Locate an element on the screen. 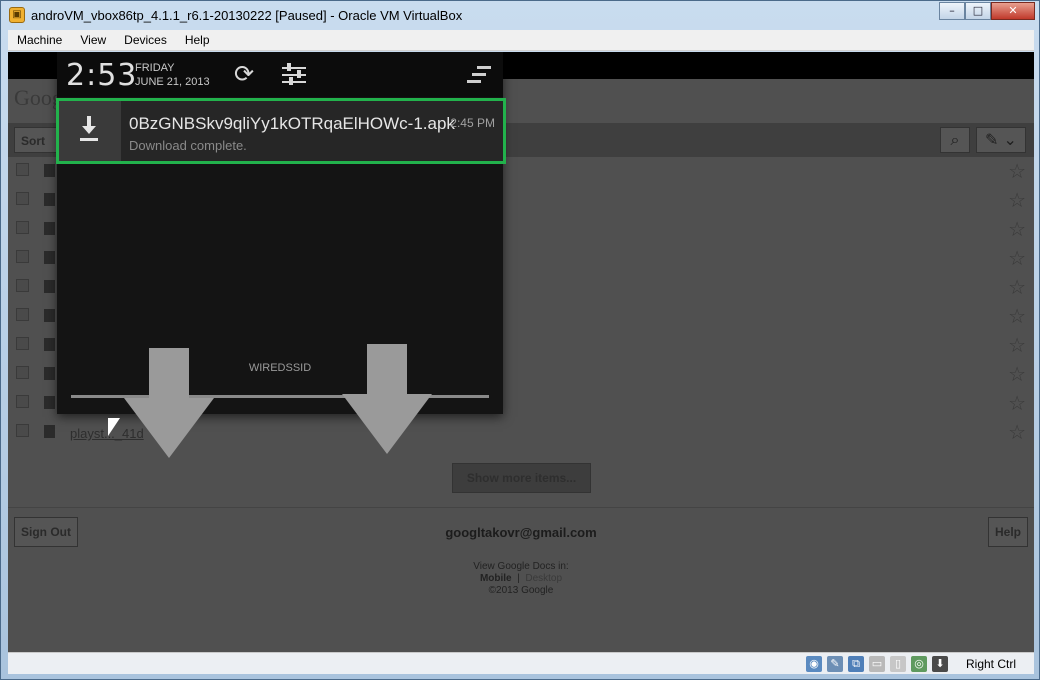 Image resolution: width=1040 pixels, height=680 pixels. menu-help: Help is located at coordinates (197, 40).